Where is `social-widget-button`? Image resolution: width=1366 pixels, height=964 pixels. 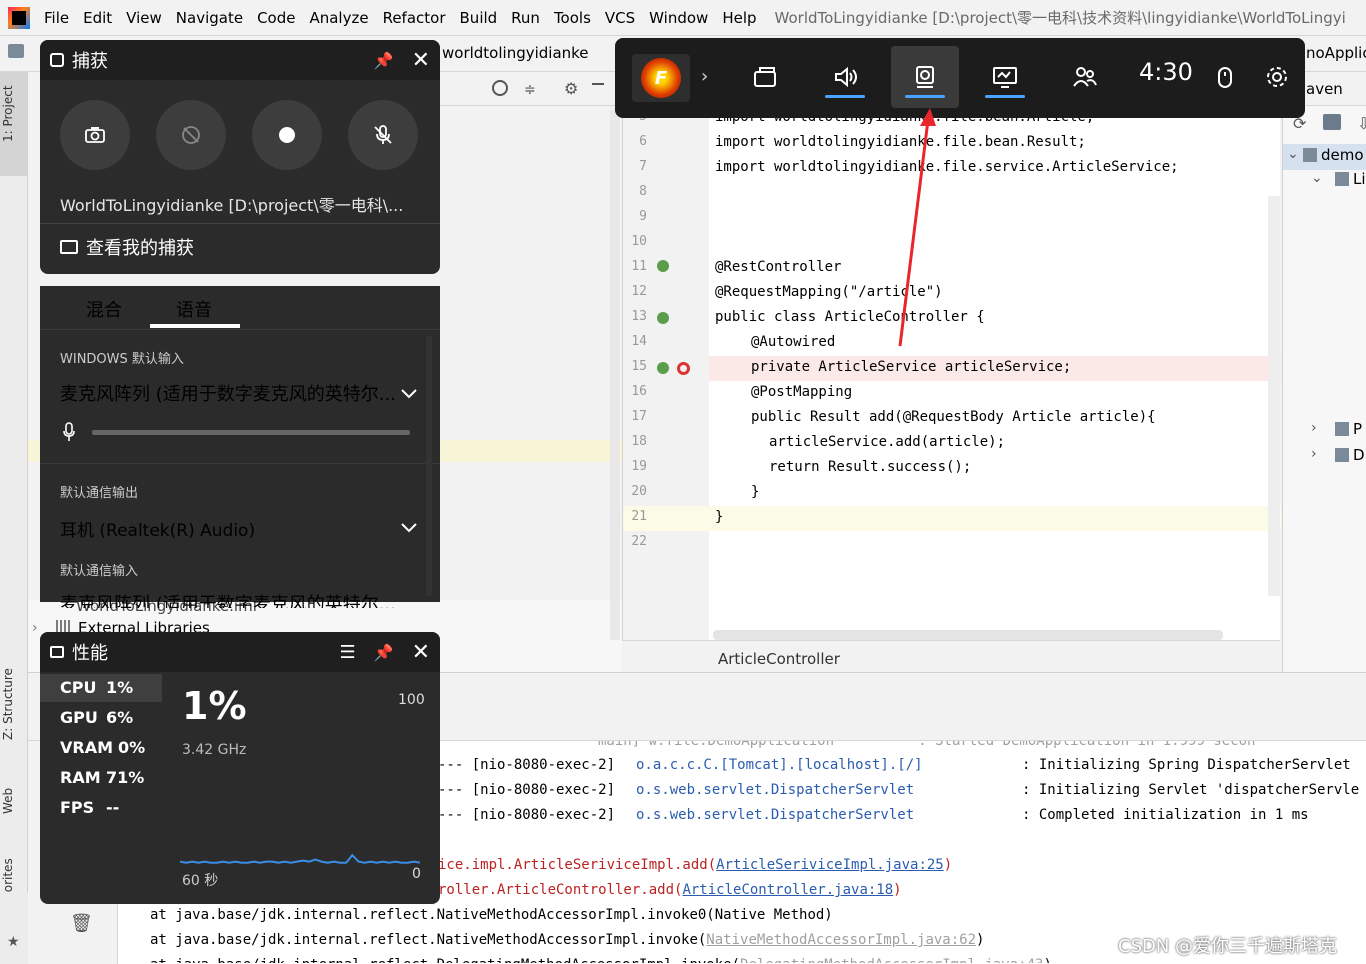 social-widget-button is located at coordinates (1085, 77).